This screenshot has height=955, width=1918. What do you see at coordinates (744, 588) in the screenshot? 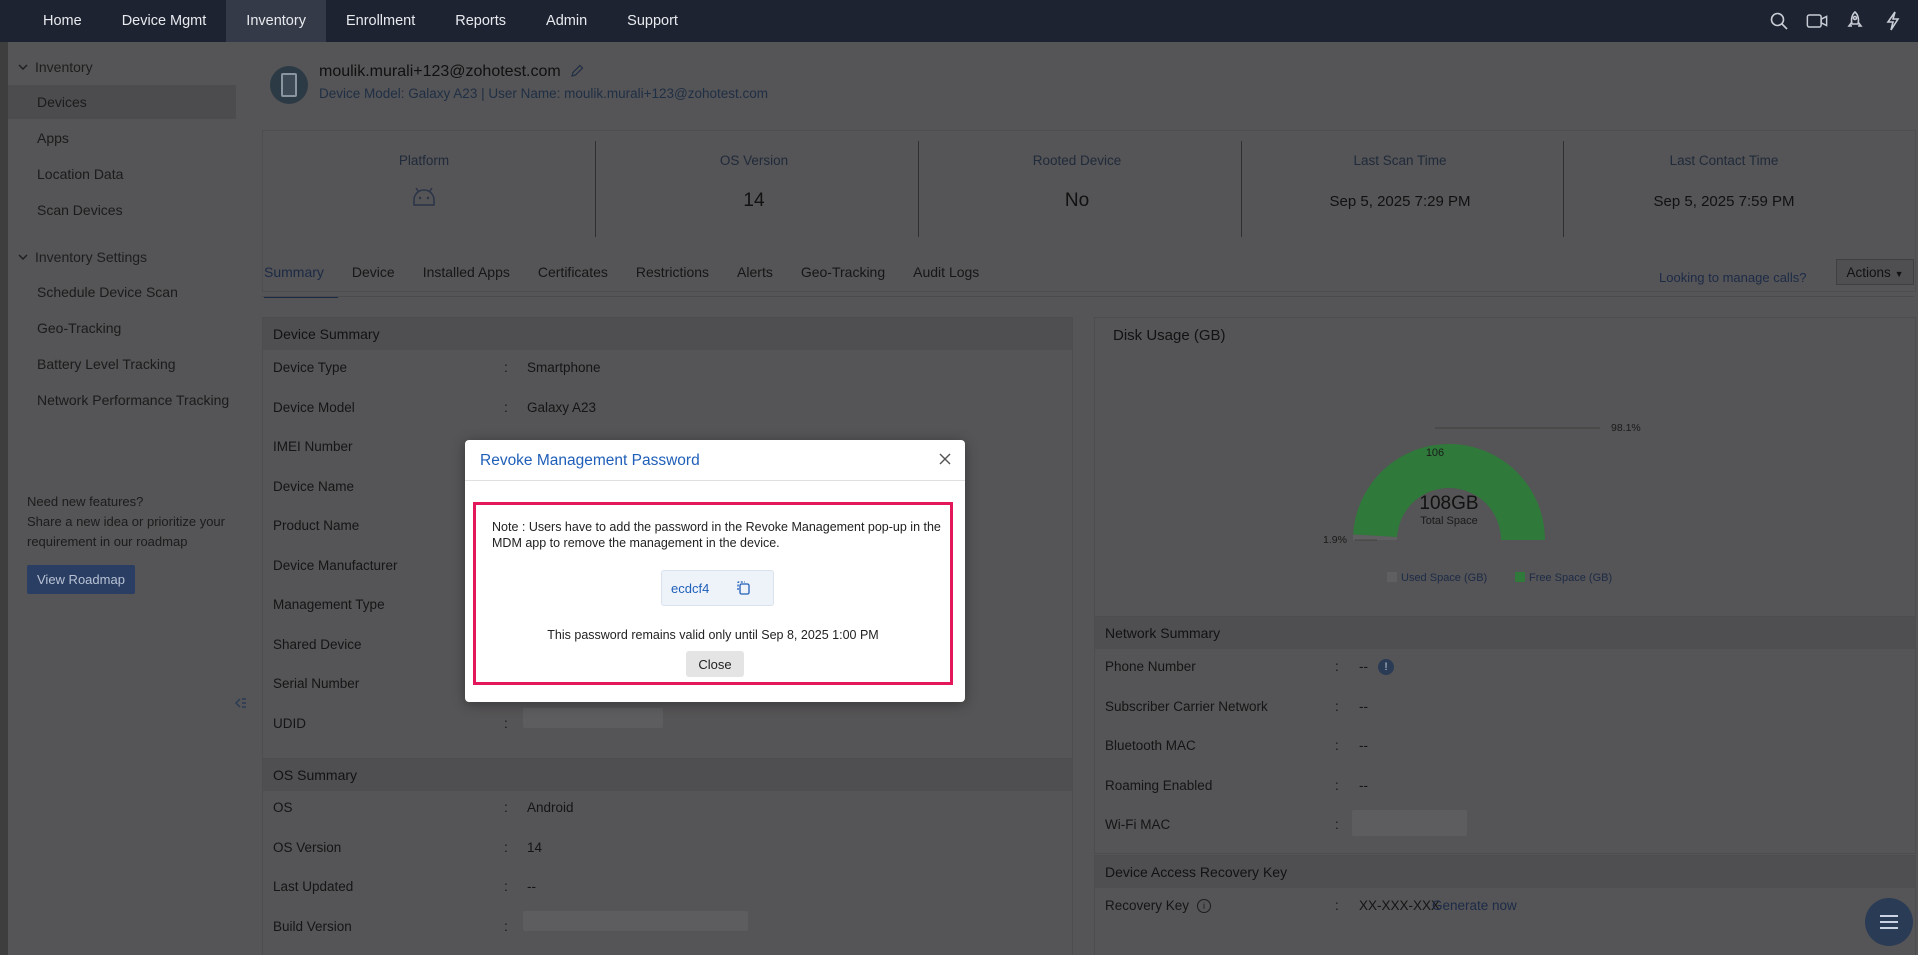
I see `copy-icon` at bounding box center [744, 588].